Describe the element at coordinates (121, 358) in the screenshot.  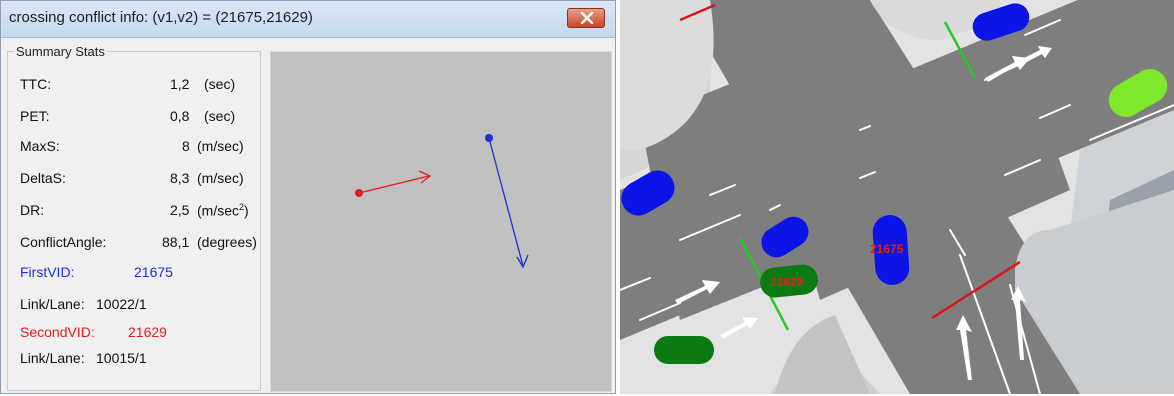
I see `second-link-value: 10015/1` at that location.